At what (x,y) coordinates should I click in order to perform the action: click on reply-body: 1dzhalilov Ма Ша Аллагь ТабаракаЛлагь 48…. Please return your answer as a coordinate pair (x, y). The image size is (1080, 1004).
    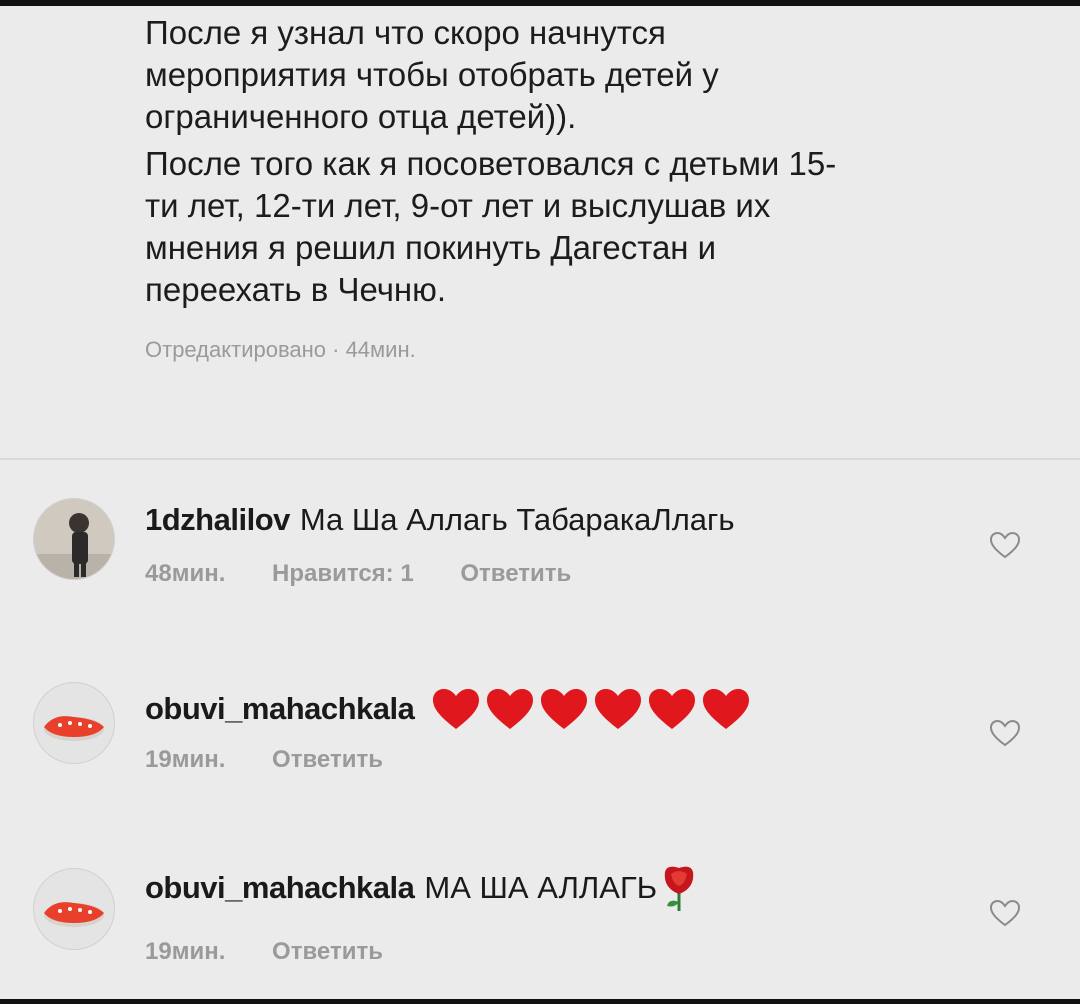
    Looking at the image, I should click on (440, 545).